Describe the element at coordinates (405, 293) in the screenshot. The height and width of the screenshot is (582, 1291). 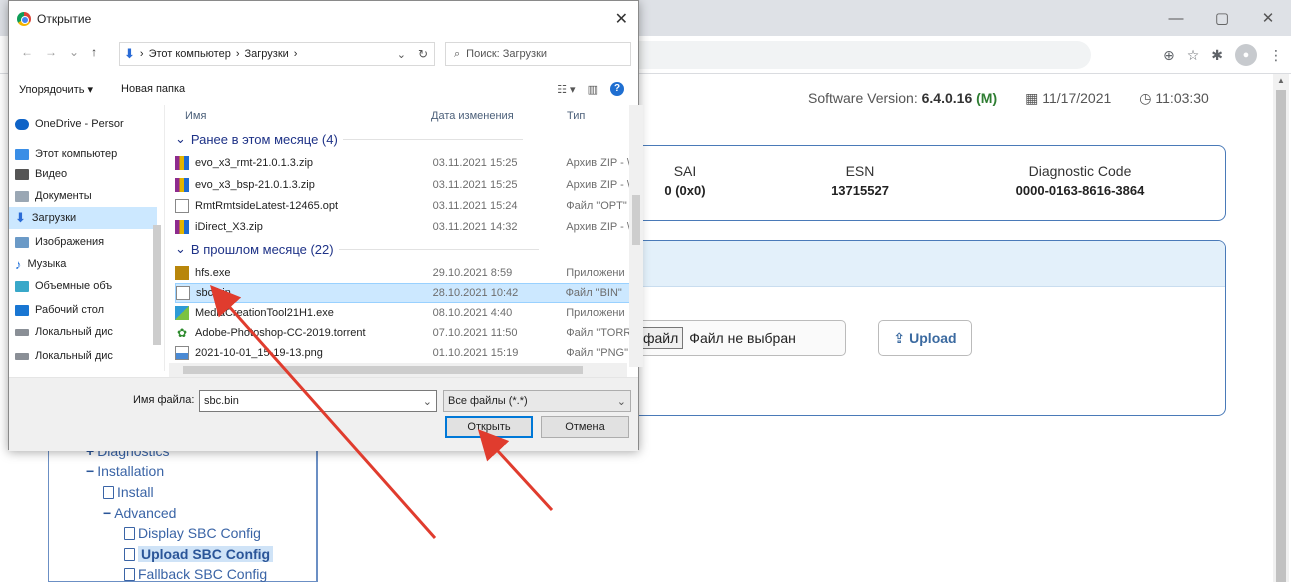
I see `file-row-selected: sbc.bin 28.10.2021 10:42 Файл "BIN"` at that location.